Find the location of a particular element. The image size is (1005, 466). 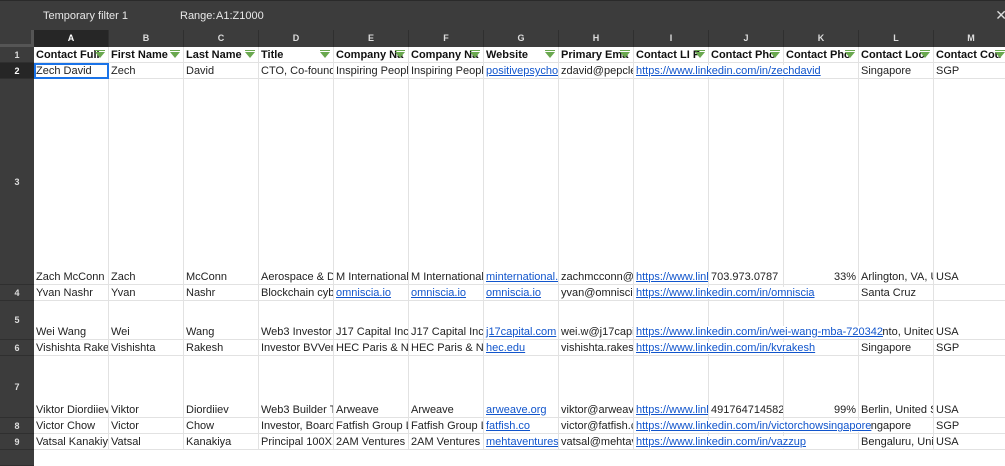

header-cell-a: Contact Full is located at coordinates (71, 55).